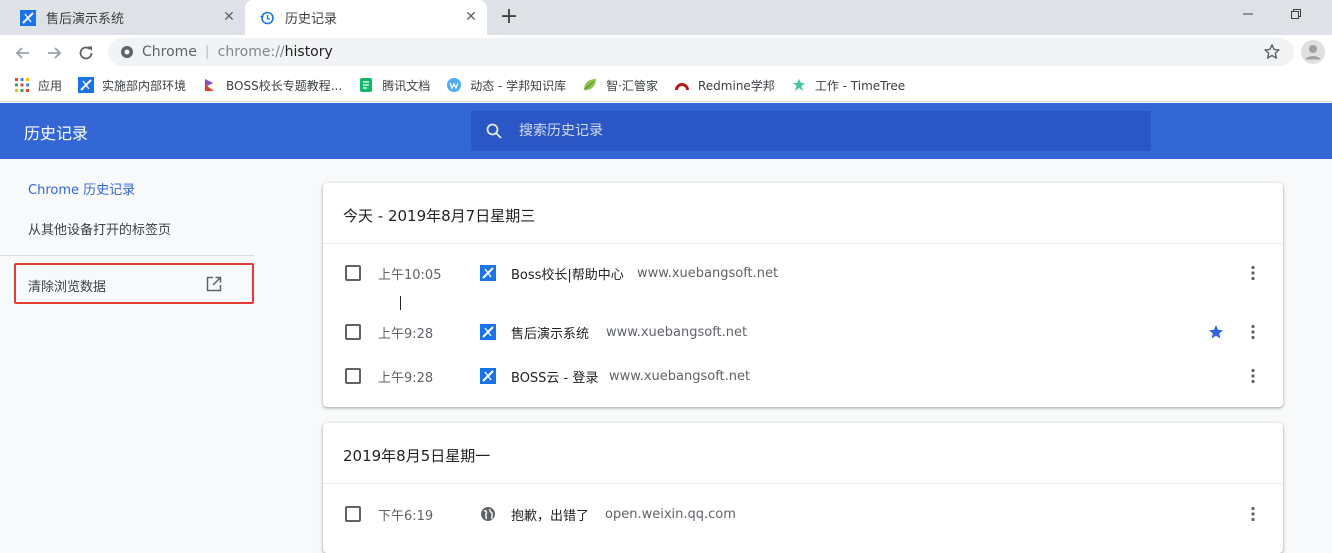 This screenshot has width=1332, height=553. What do you see at coordinates (803, 332) in the screenshot?
I see `history-entry: 上午9:28 售后演示系统 www.xuebangsoft.net` at bounding box center [803, 332].